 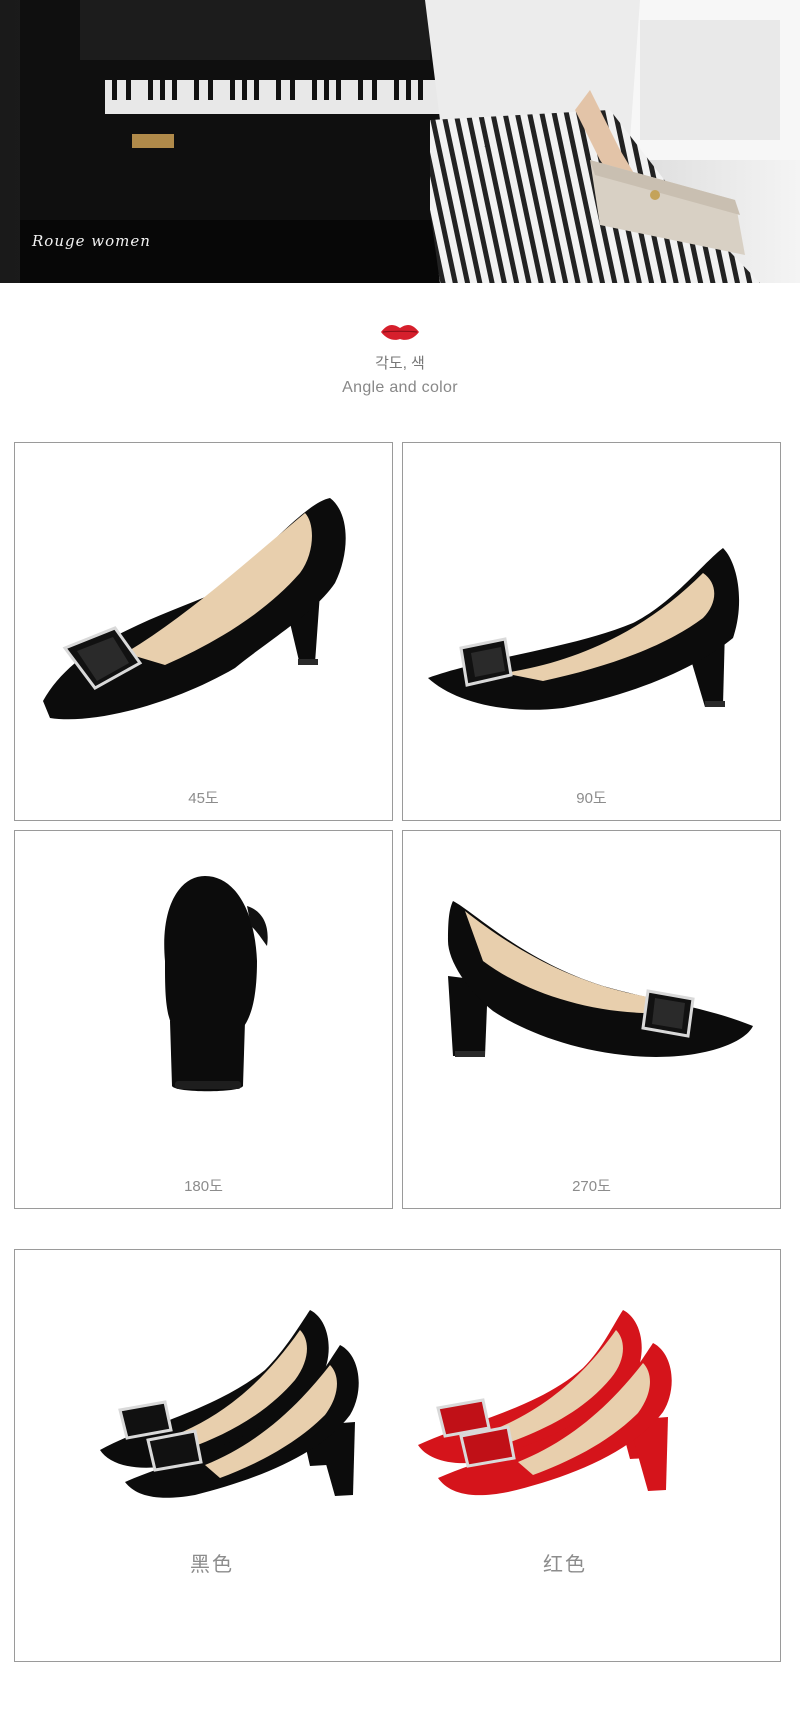 I want to click on angle-panel-270: 270도, so click(x=591, y=1019).